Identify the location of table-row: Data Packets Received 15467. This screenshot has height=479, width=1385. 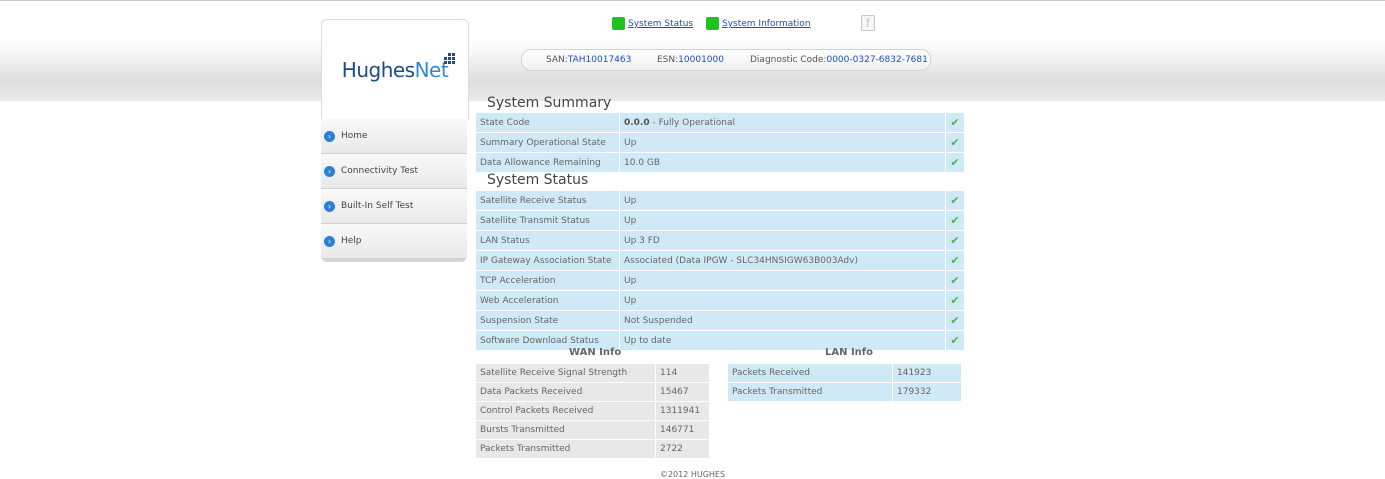
(592, 392).